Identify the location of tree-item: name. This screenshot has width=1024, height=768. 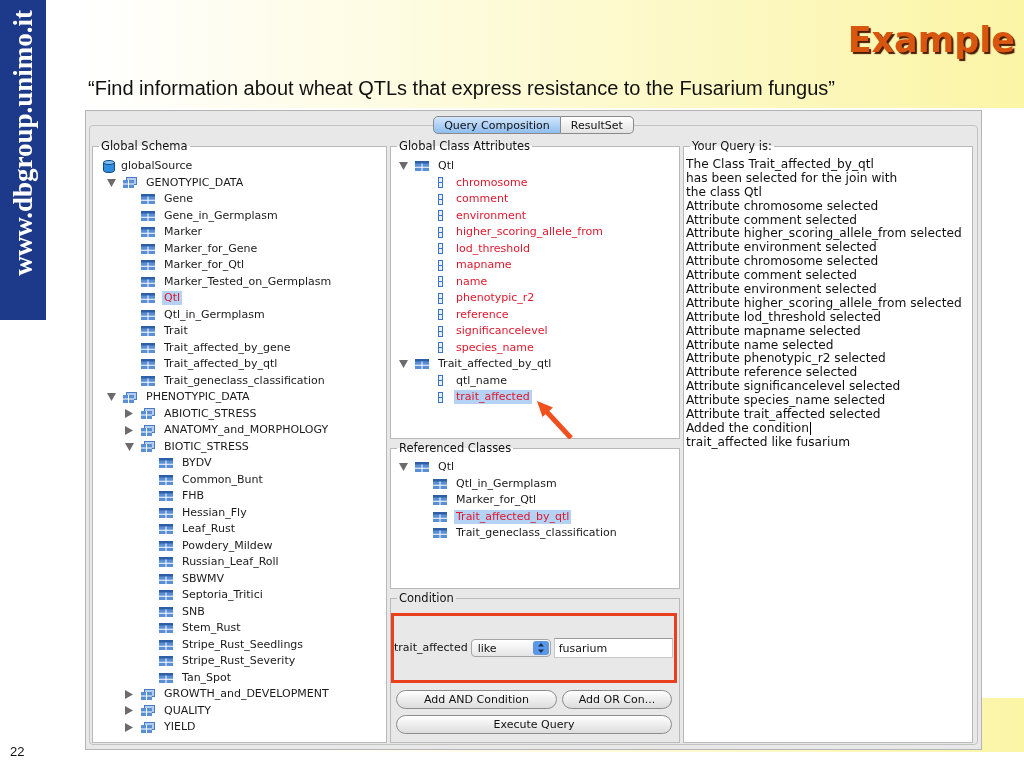
(472, 281).